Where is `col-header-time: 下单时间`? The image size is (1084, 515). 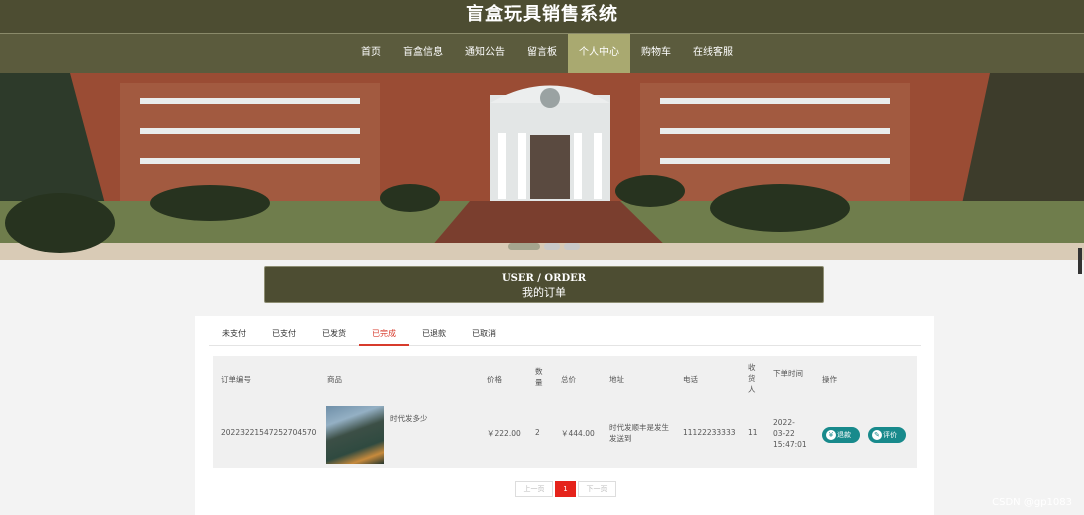
col-header-time: 下单时间 is located at coordinates (788, 373).